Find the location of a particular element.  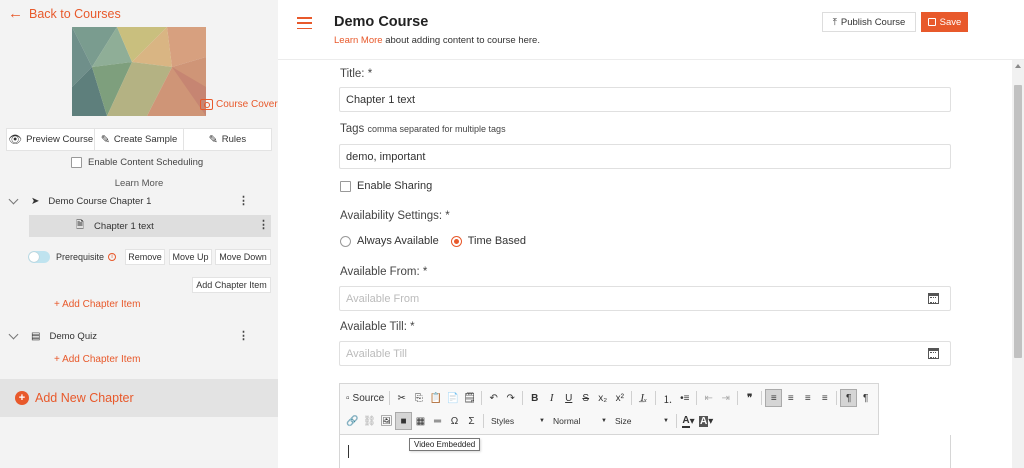

eye-icon: 👁 is located at coordinates (15, 140).